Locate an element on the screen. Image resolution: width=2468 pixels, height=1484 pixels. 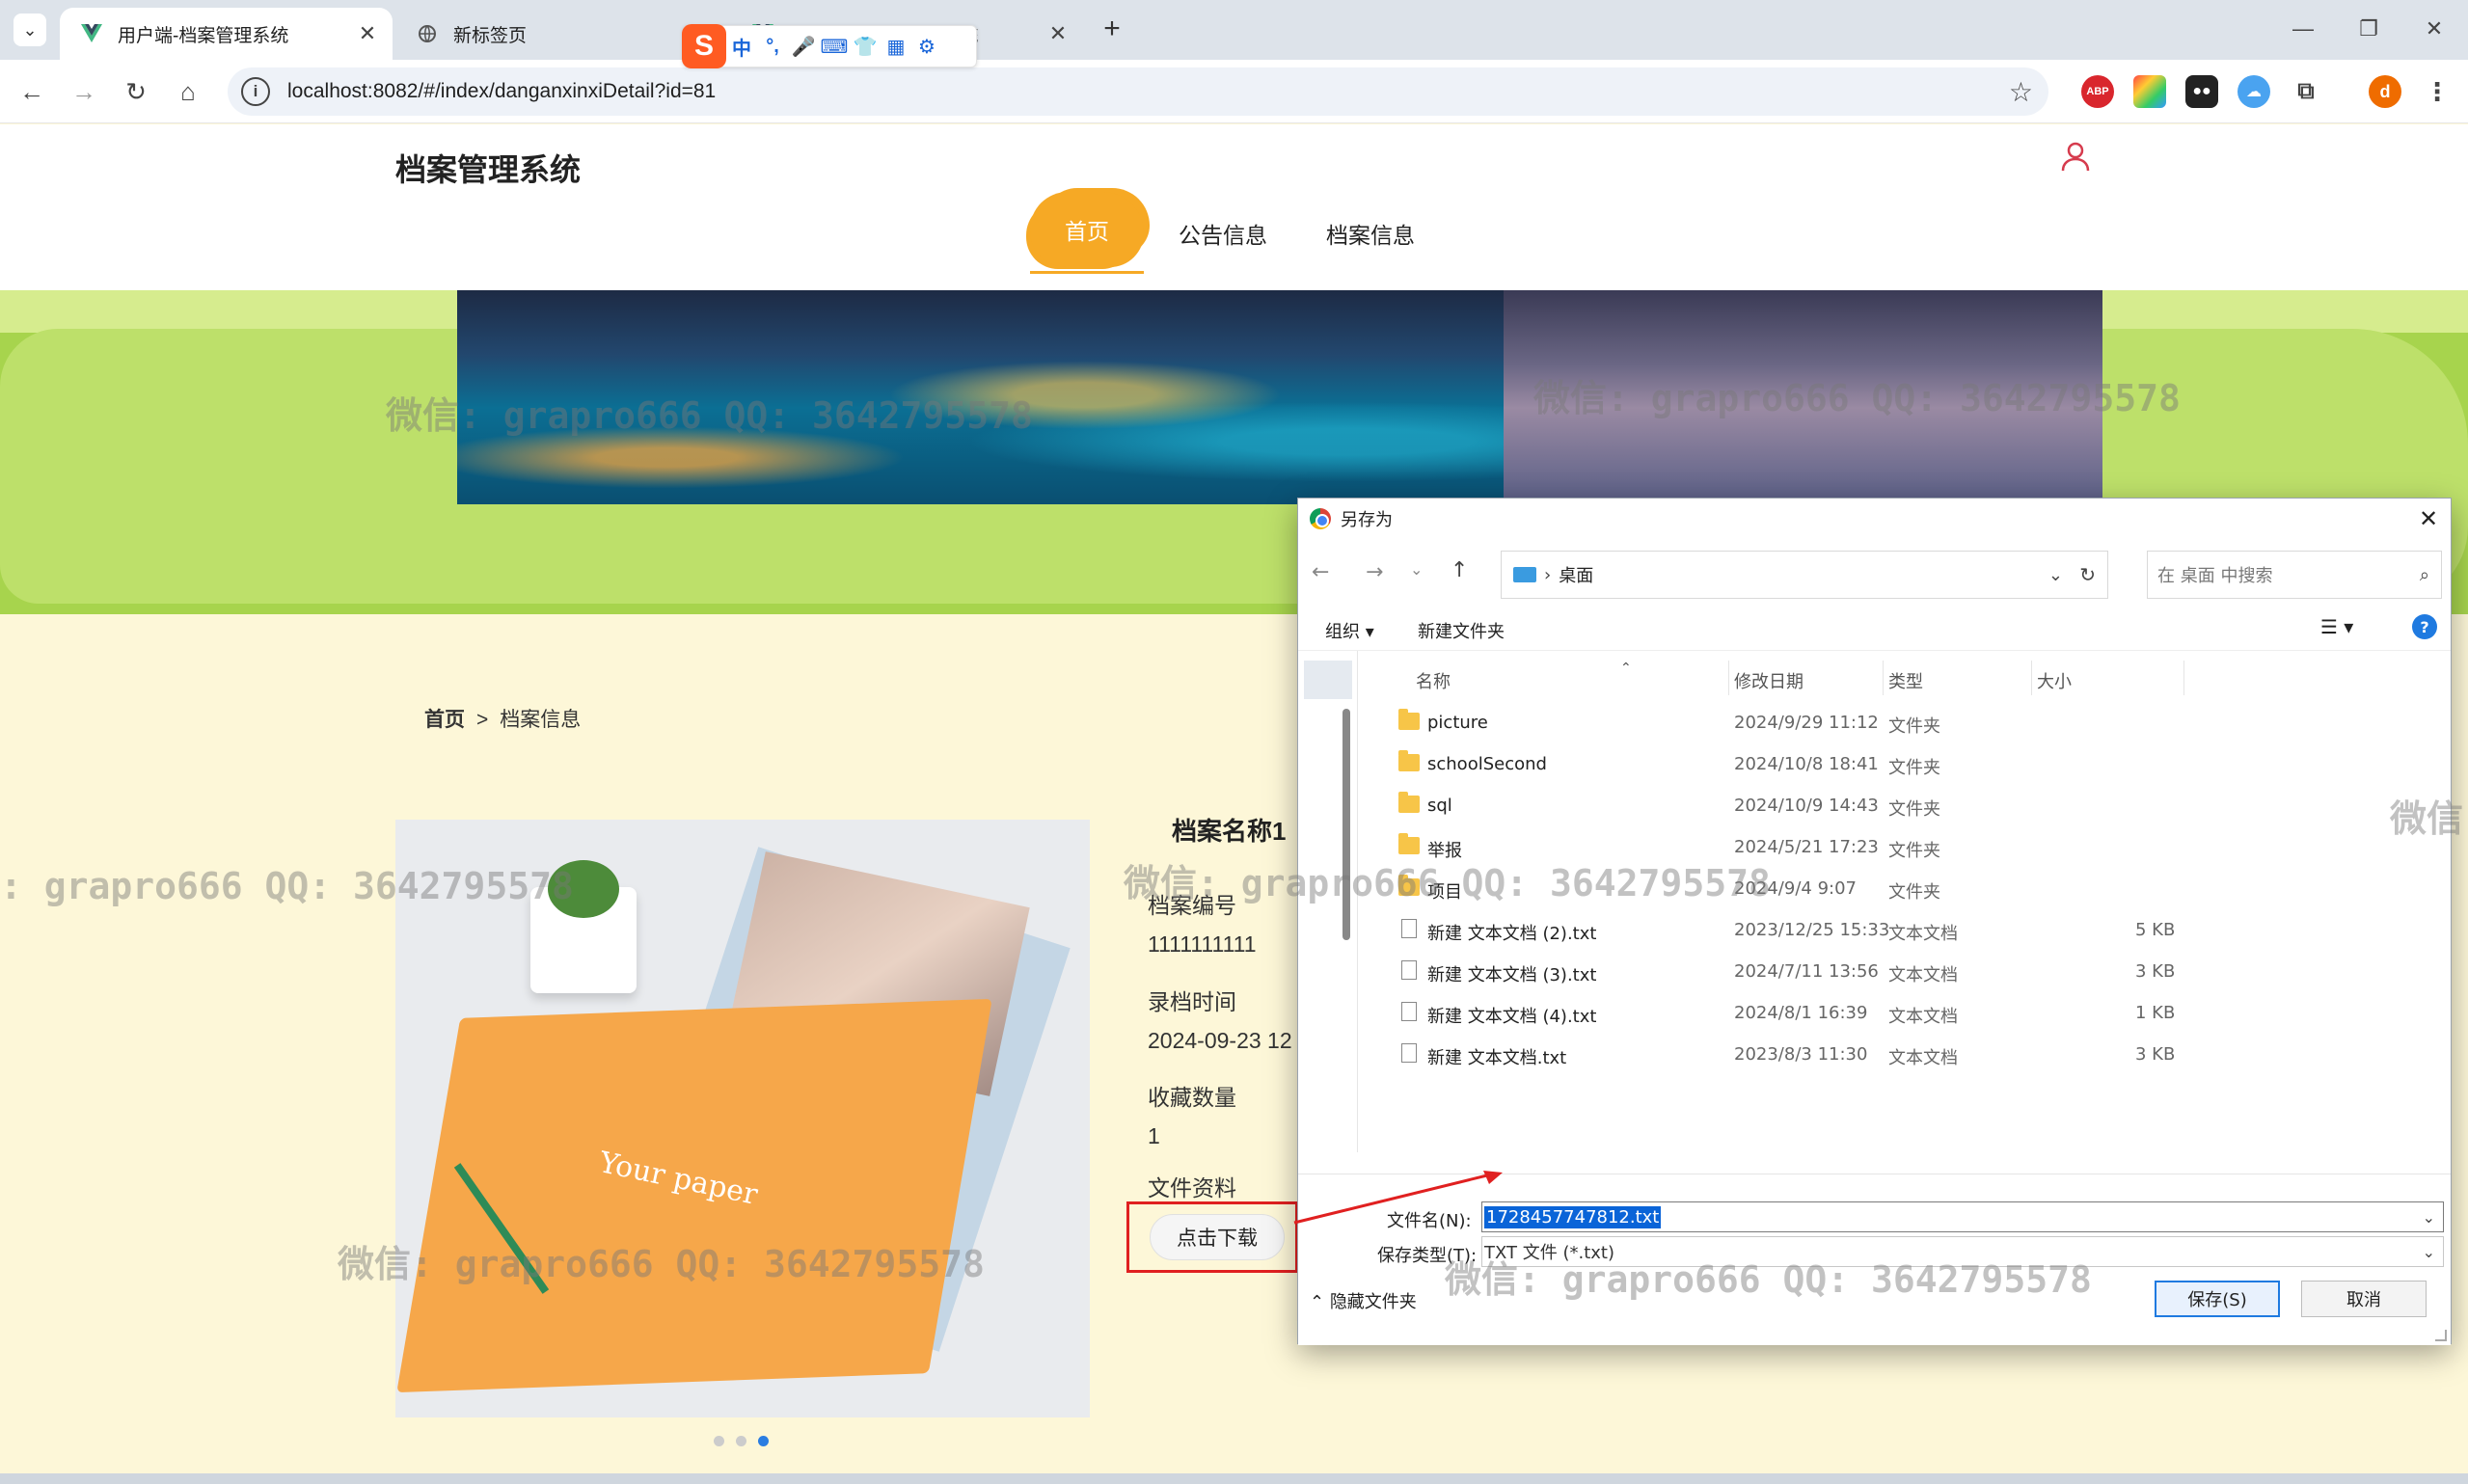
save-button: 保存(S) is located at coordinates (2217, 1299).